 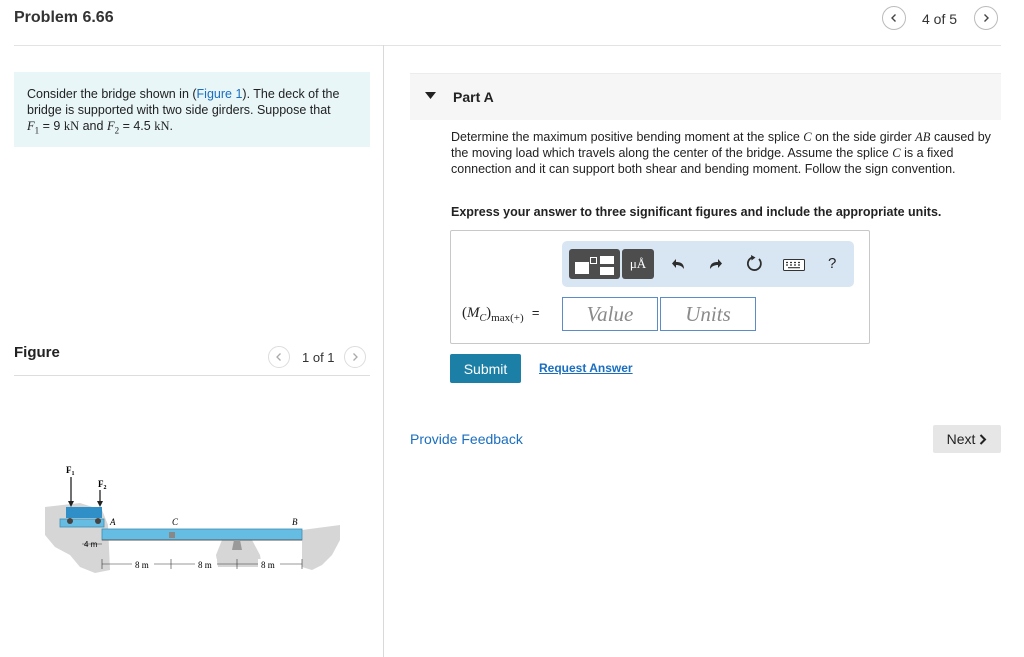 What do you see at coordinates (220, 94) in the screenshot?
I see `figure-link: Figure 1` at bounding box center [220, 94].